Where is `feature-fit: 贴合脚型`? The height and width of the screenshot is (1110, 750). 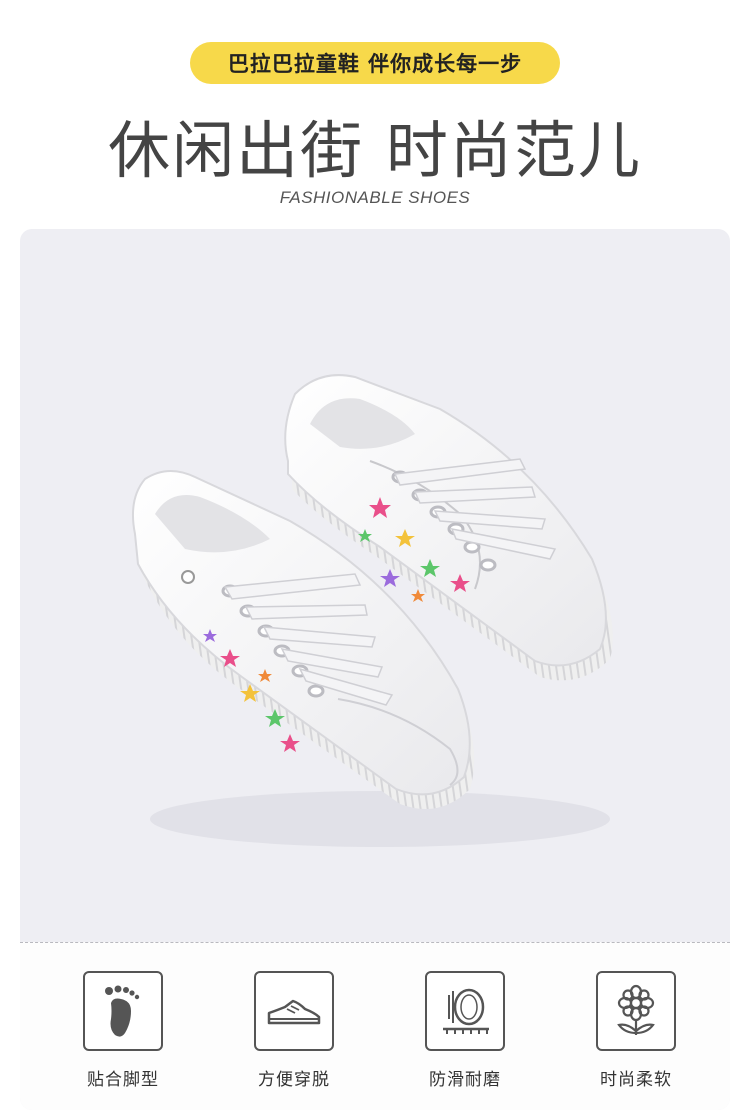
feature-fit: 贴合脚型 is located at coordinates (123, 1030).